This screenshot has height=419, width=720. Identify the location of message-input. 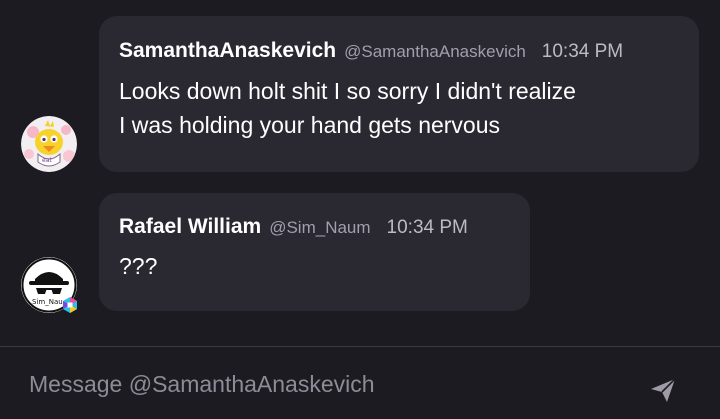
(319, 384).